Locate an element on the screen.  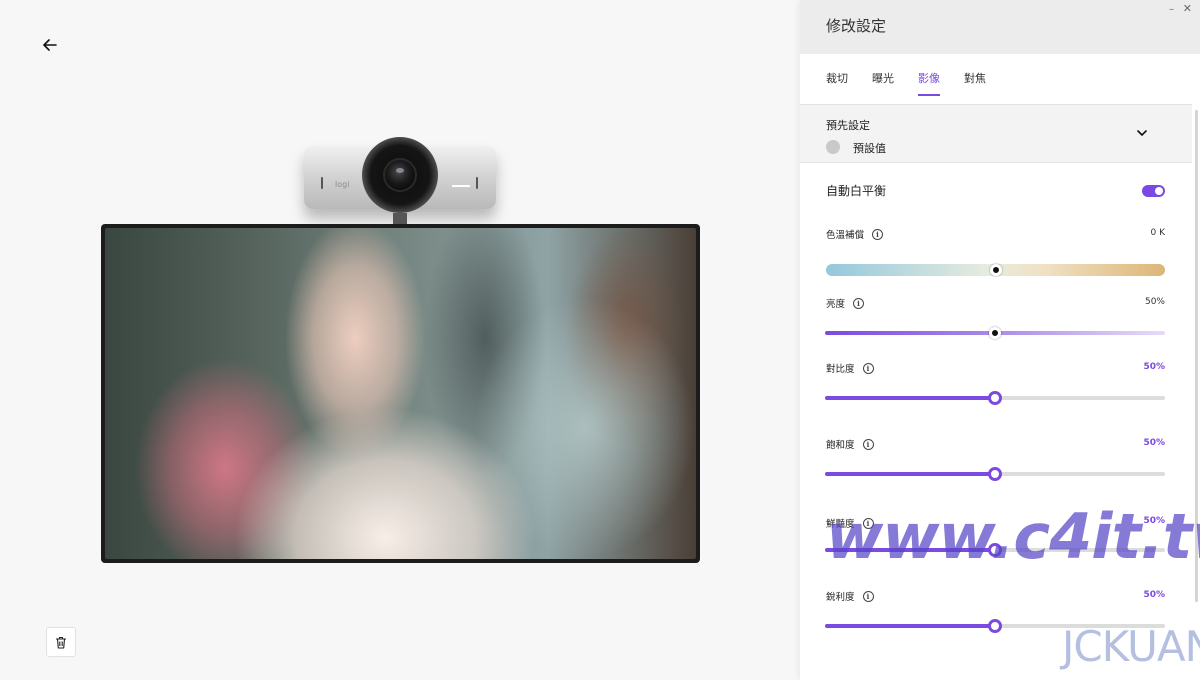
color-temperature-knob is located at coordinates (995, 270).